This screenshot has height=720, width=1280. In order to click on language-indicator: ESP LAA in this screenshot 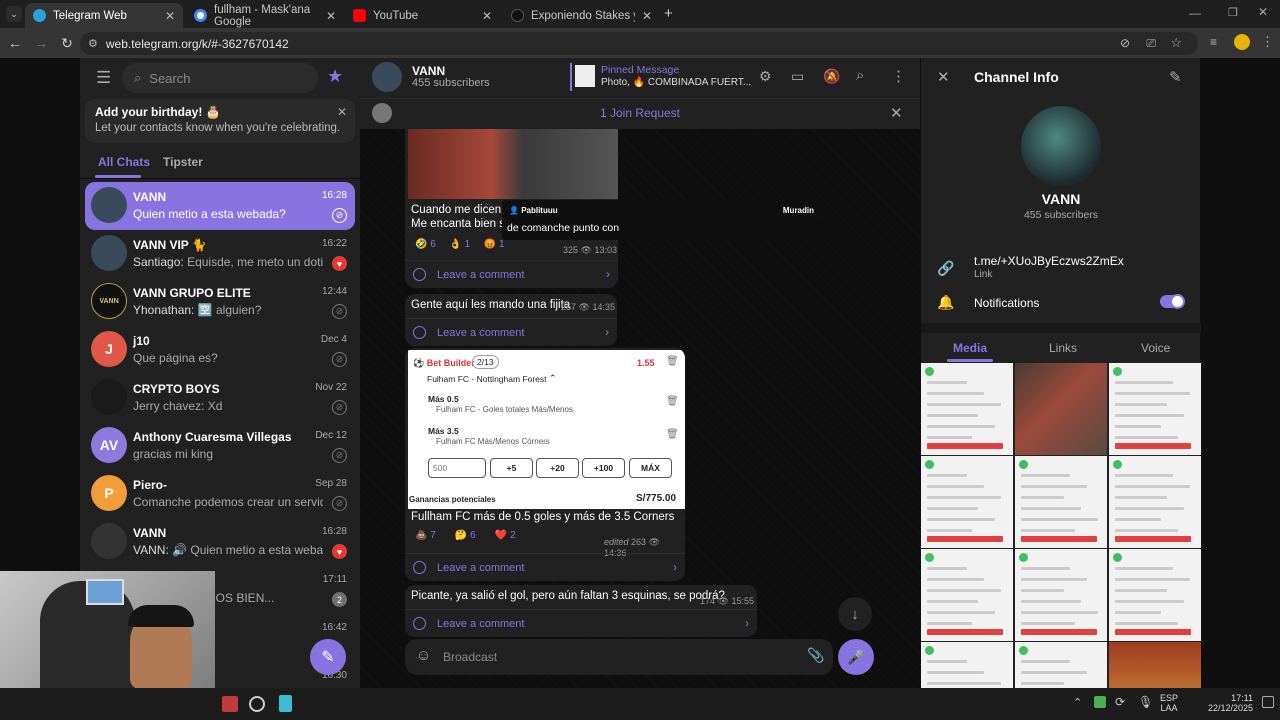, I will do `click(1169, 703)`.